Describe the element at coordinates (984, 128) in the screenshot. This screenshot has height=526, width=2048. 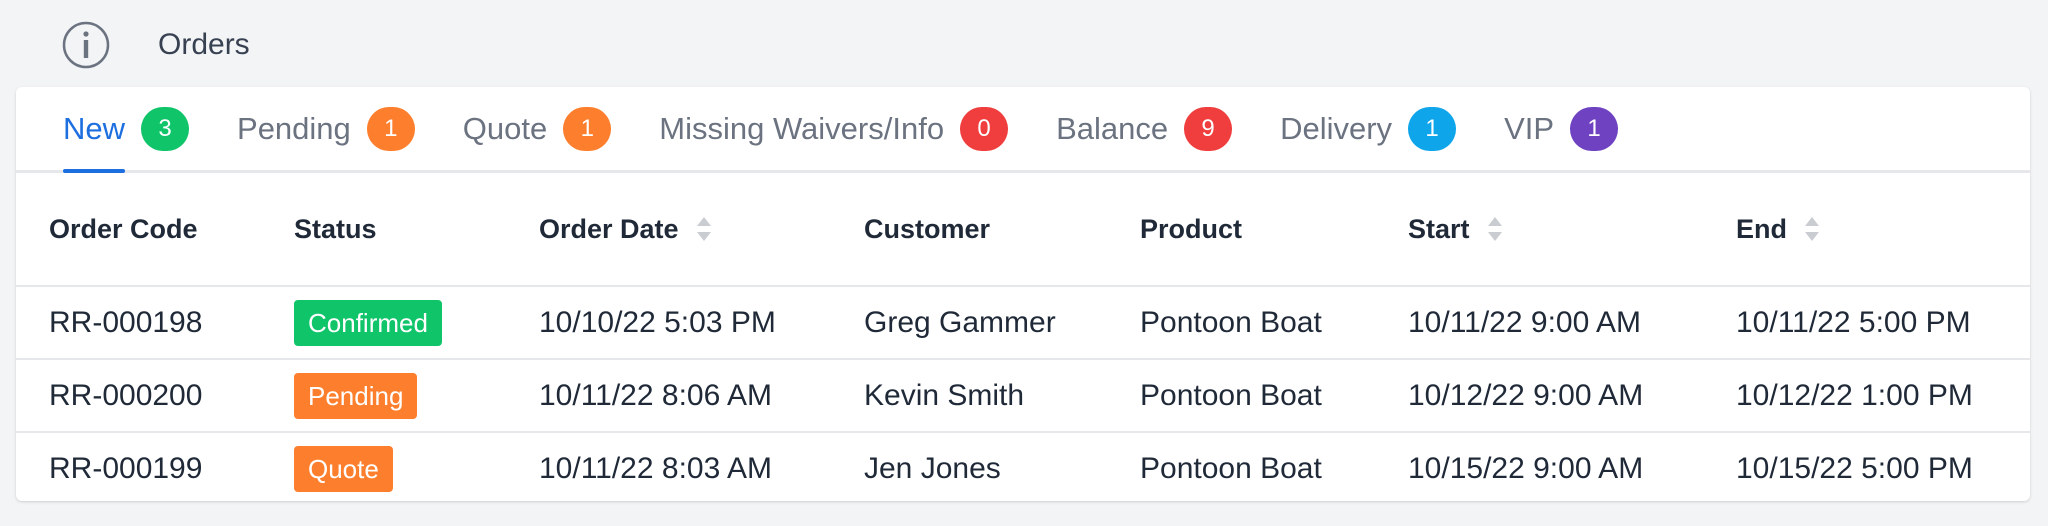
I see `tab-count-badge: 0` at that location.